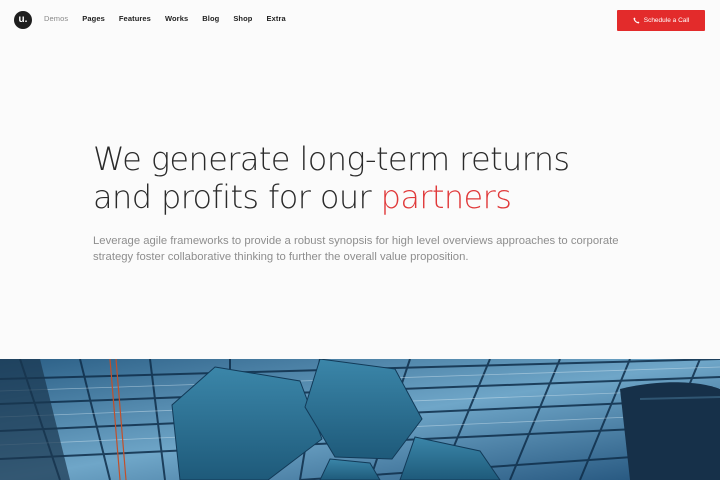  Describe the element at coordinates (636, 20) in the screenshot. I see `phone-icon` at that location.